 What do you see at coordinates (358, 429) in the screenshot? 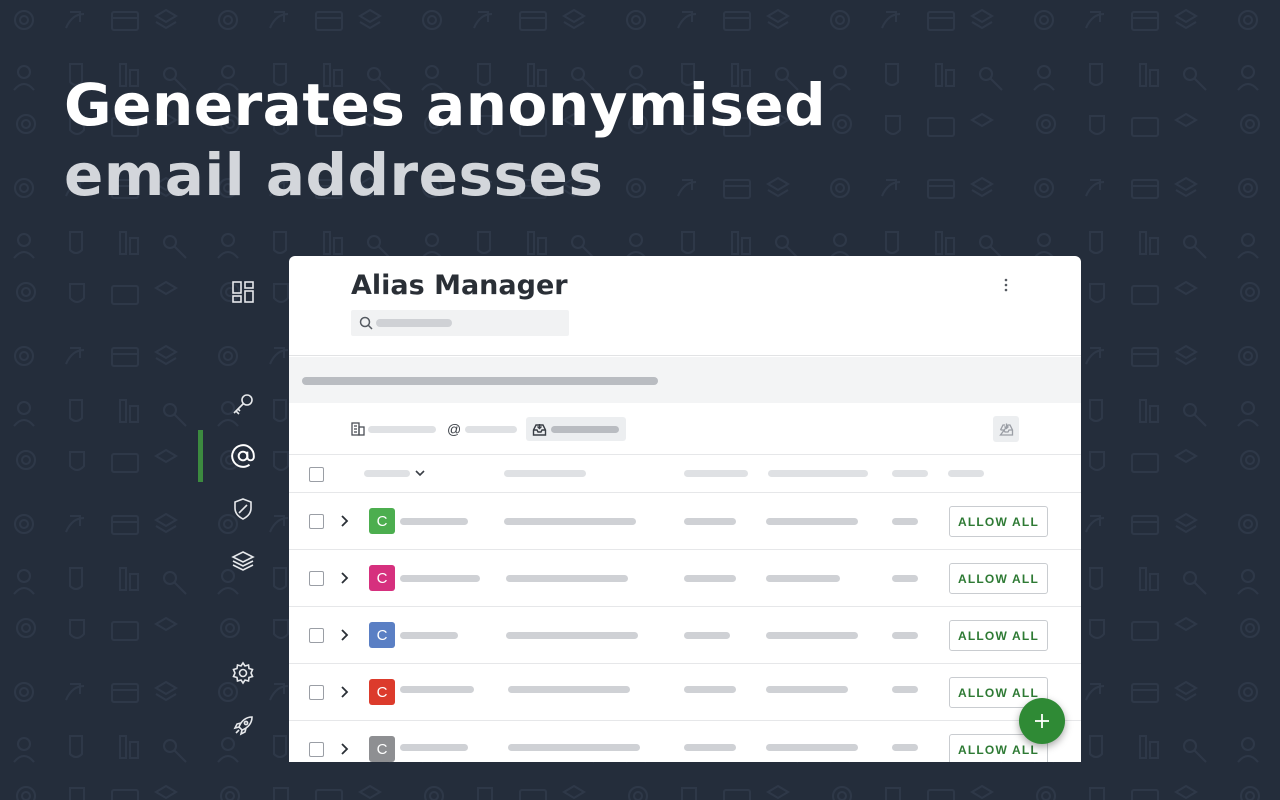
I see `building-icon` at bounding box center [358, 429].